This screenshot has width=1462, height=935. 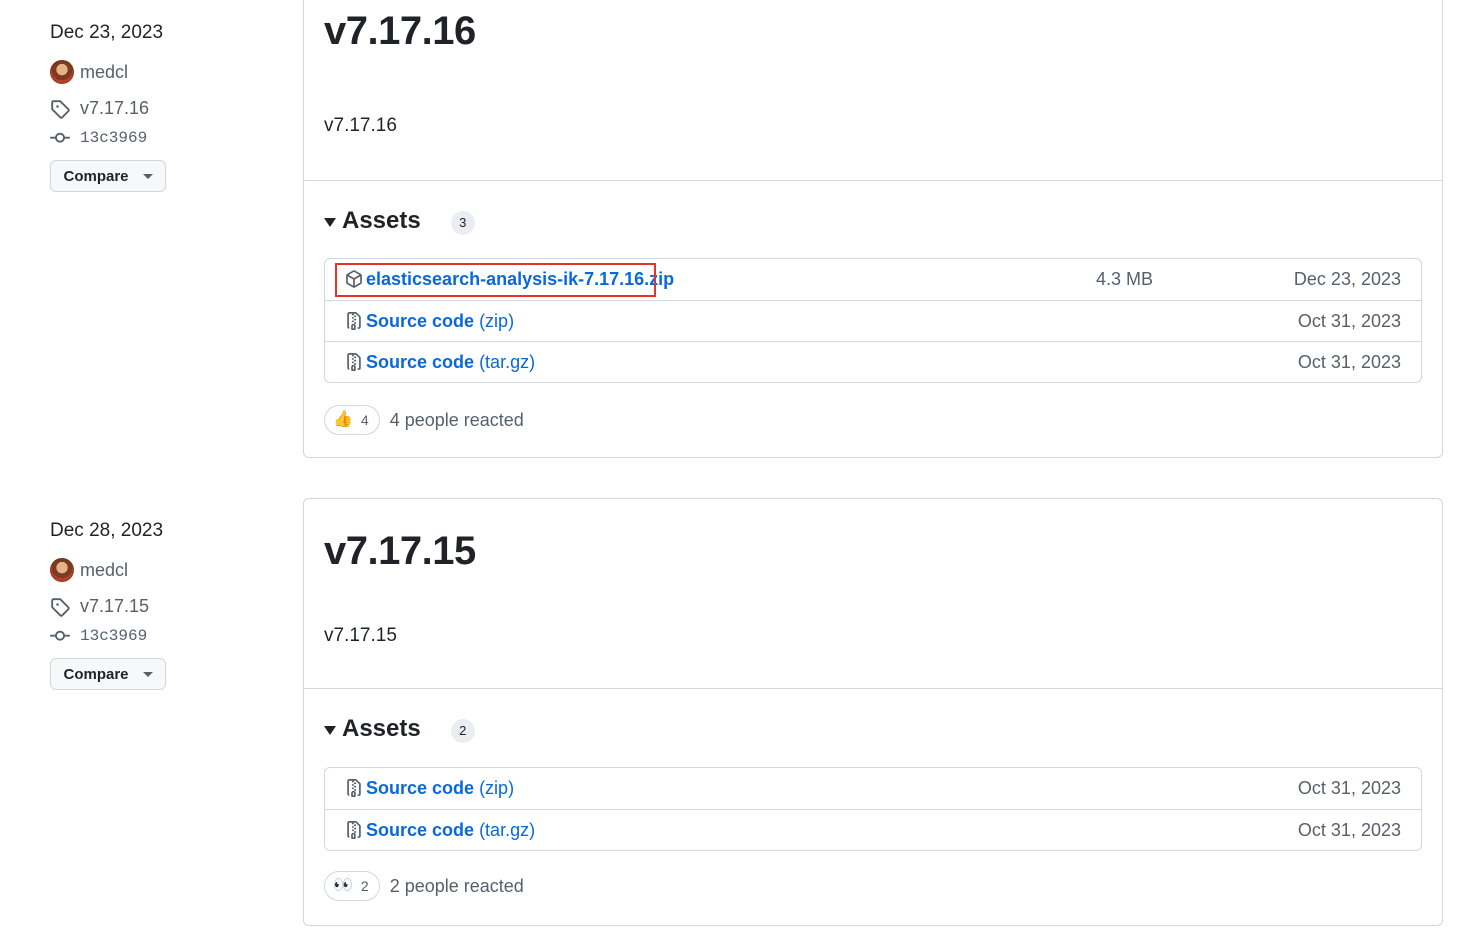 I want to click on release-date: Dec 23, 2023, so click(x=107, y=32).